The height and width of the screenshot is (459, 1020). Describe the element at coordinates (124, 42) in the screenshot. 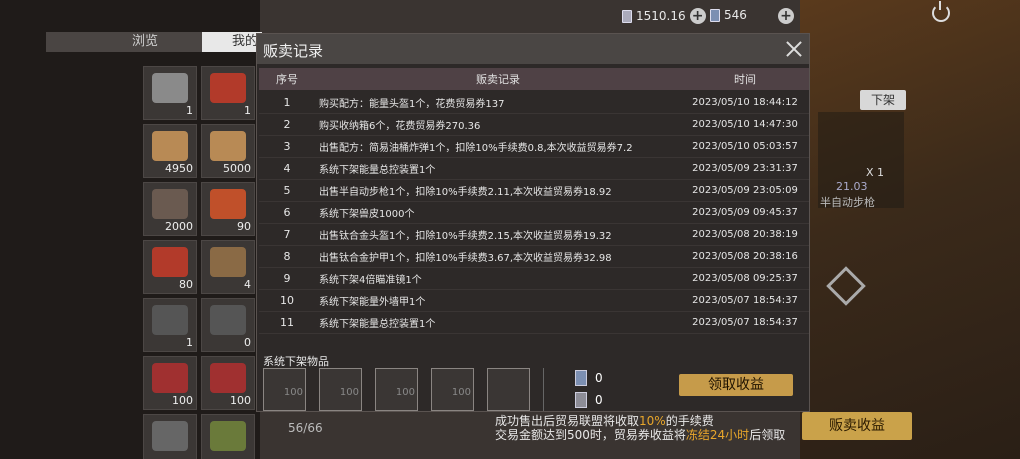

I see `tab-browse: 浏览` at that location.